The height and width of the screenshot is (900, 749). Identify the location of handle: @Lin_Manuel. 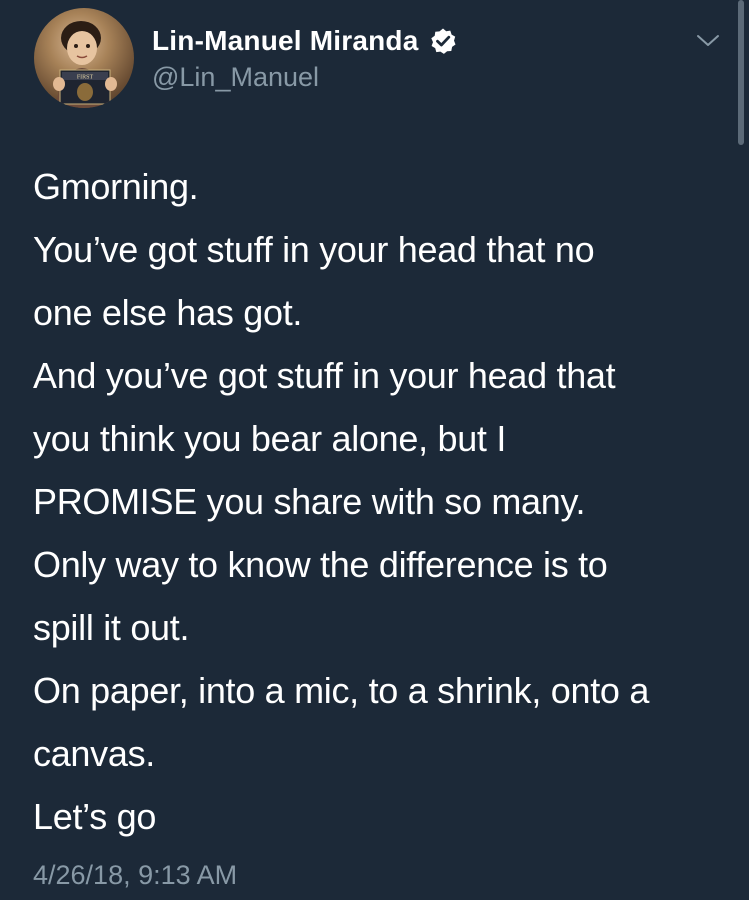
(304, 77).